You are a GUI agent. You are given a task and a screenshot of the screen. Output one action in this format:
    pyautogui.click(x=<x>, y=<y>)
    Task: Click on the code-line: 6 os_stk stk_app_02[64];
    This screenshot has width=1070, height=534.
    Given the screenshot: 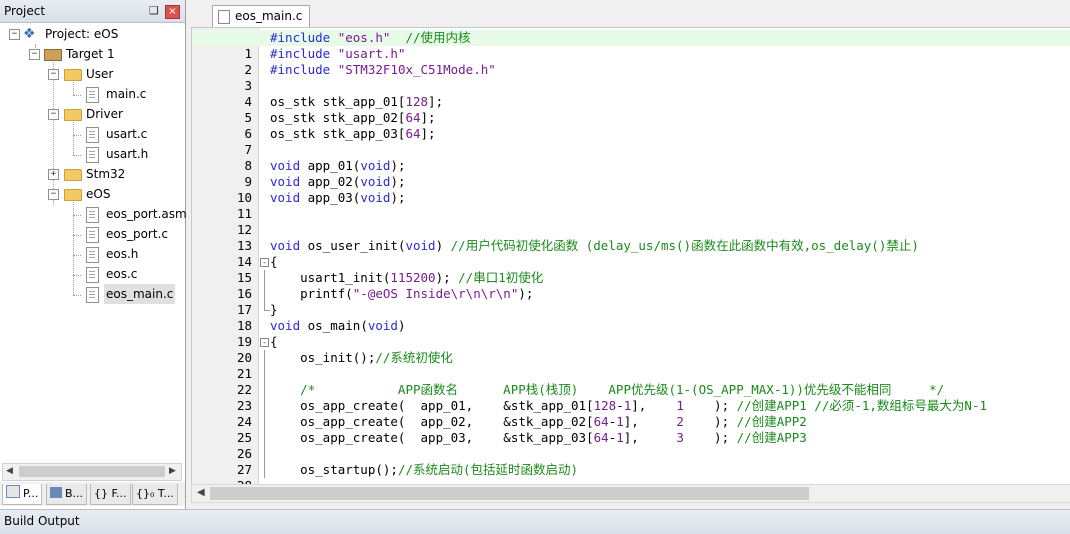 What is the action you would take?
    pyautogui.click(x=631, y=125)
    